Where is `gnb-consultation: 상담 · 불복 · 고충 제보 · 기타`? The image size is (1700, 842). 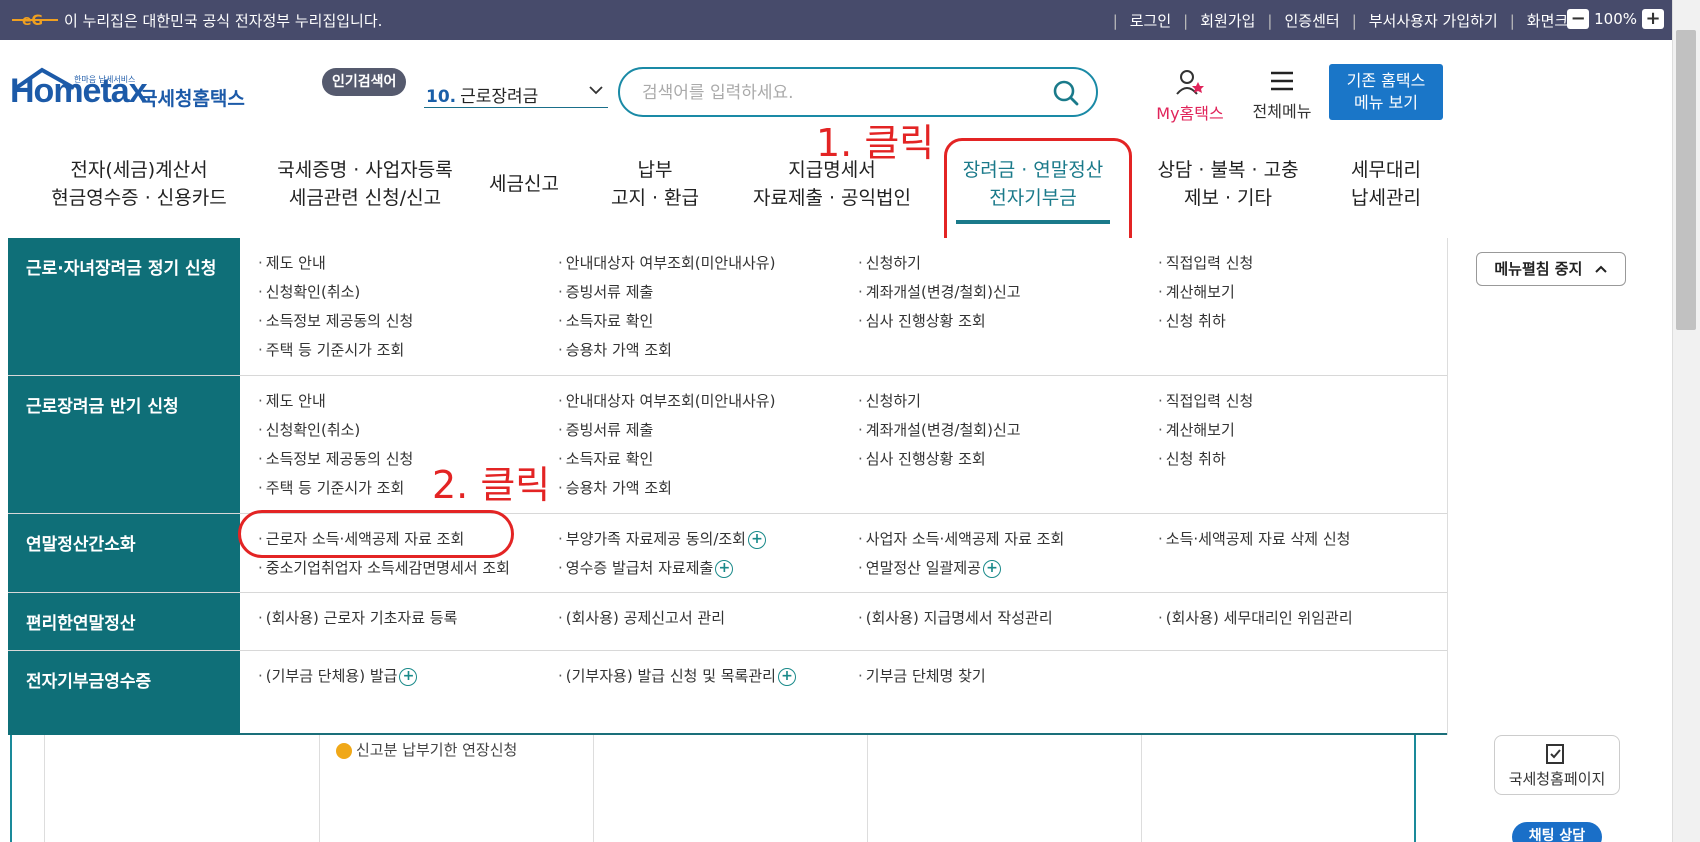 gnb-consultation: 상담 · 불복 · 고충 제보 · 기타 is located at coordinates (1228, 184).